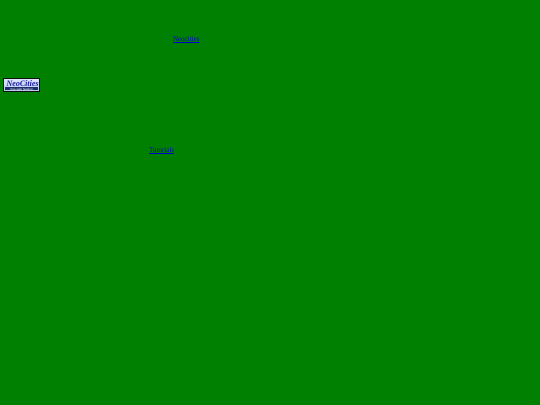 The width and height of the screenshot is (540, 405). Describe the element at coordinates (186, 39) in the screenshot. I see `neocities-link: Neocities` at that location.